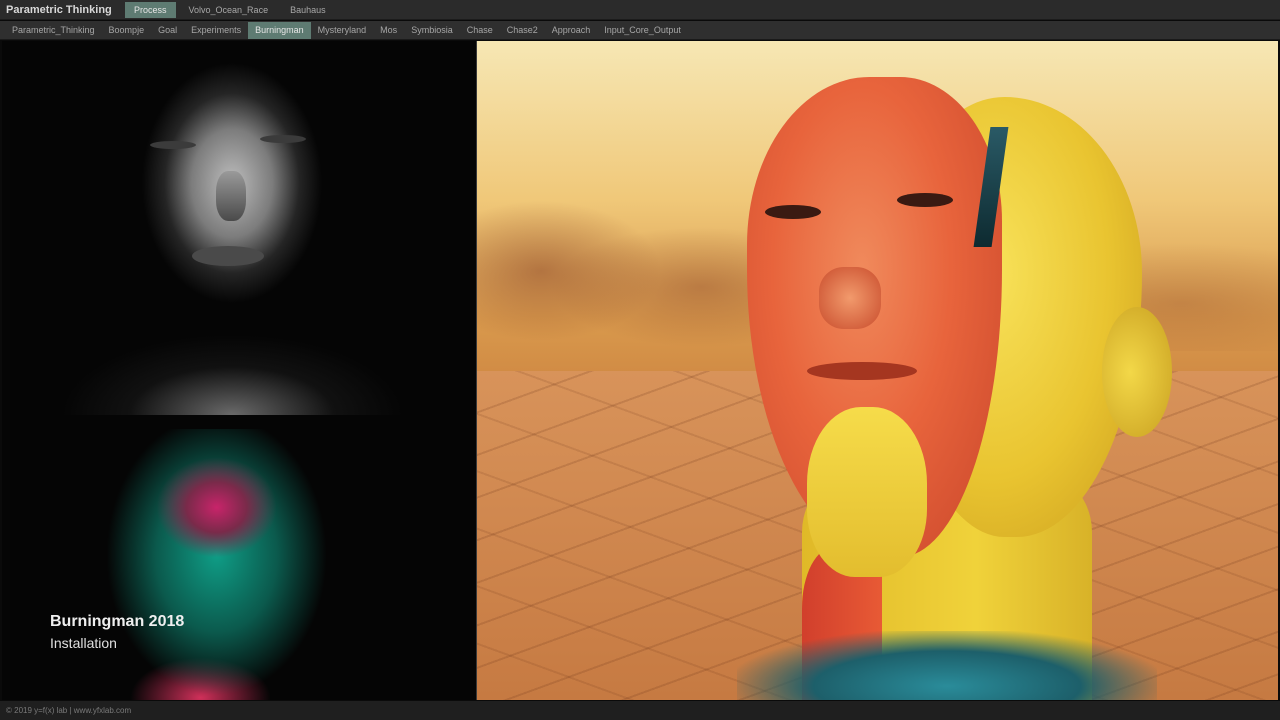 This screenshot has width=1280, height=720. I want to click on grayscale-face-render, so click(232, 228).